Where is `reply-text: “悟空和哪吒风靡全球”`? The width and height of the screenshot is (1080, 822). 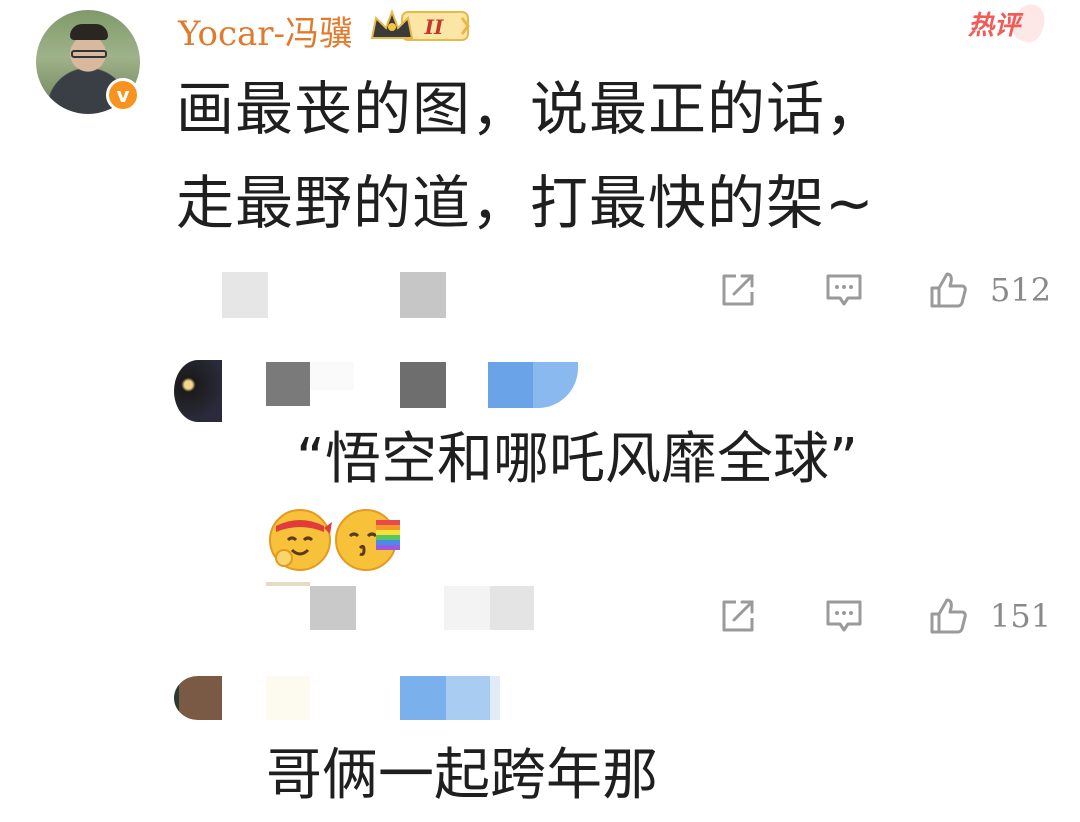
reply-text: “悟空和哪吒风靡全球” is located at coordinates (577, 459).